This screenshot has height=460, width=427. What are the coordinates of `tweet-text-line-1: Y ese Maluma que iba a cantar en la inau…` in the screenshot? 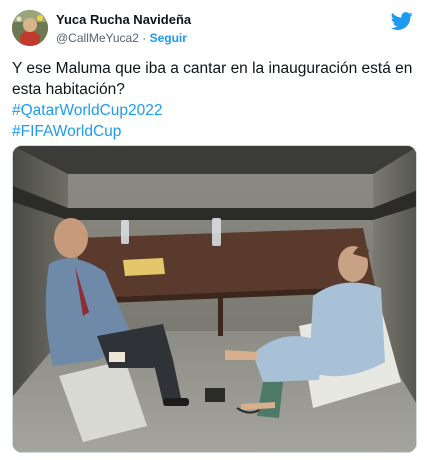 It's located at (212, 68).